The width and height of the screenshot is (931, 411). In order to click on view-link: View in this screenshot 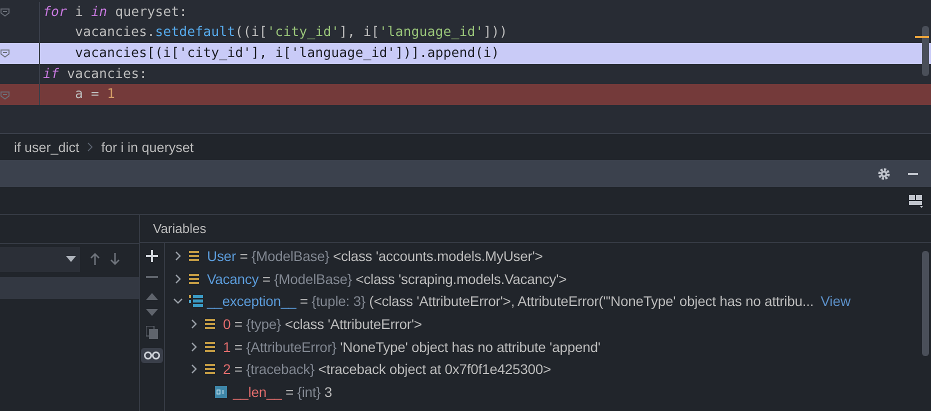, I will do `click(835, 301)`.